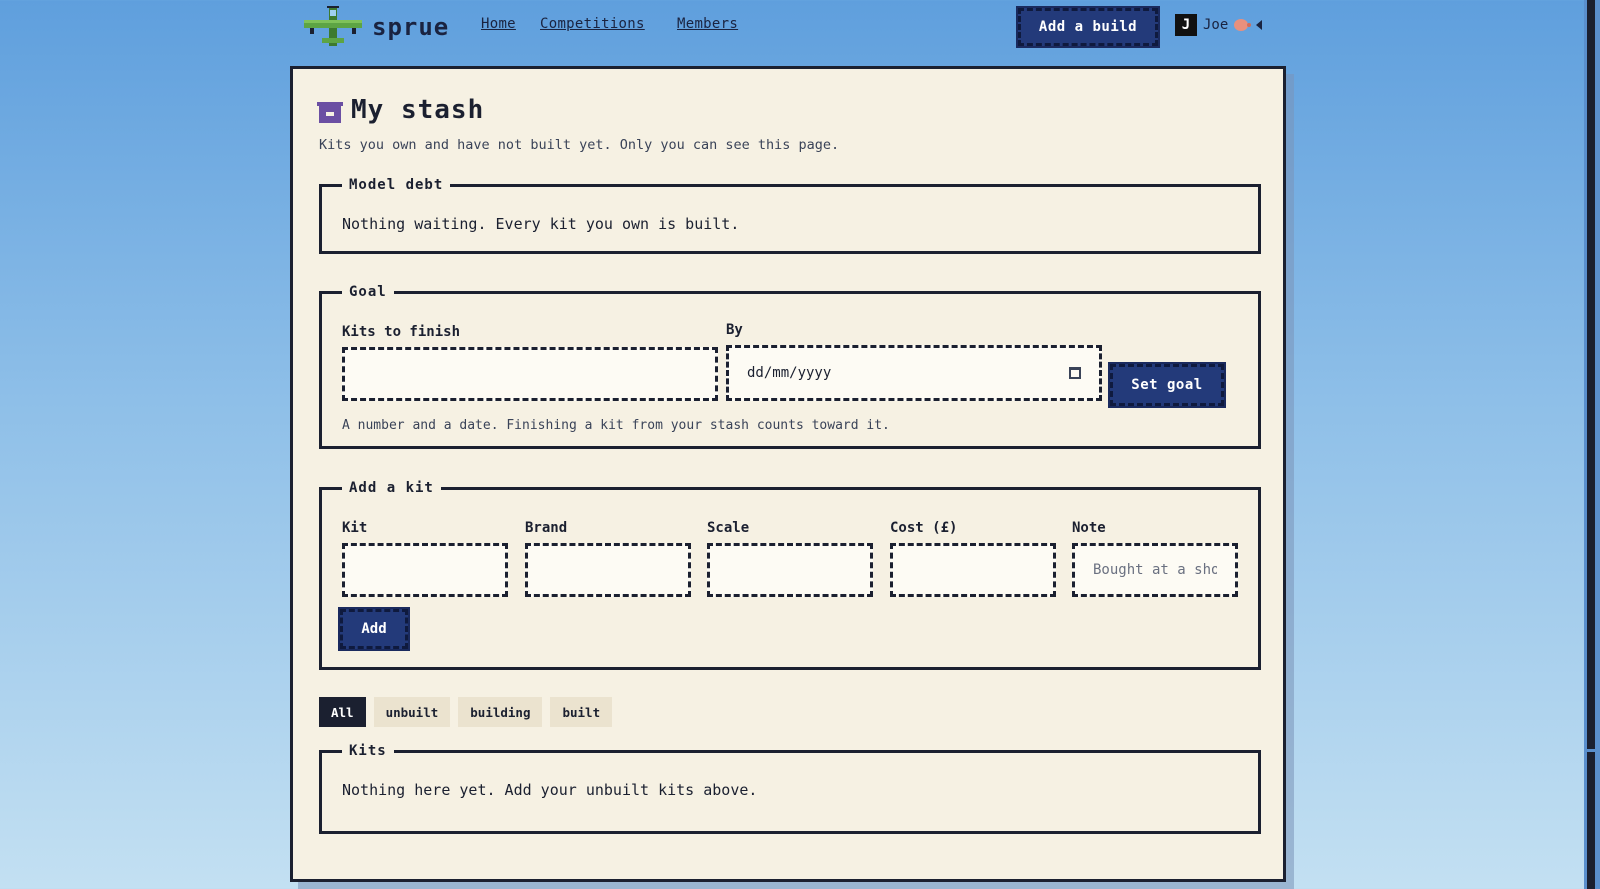 This screenshot has height=889, width=1600. Describe the element at coordinates (1259, 25) in the screenshot. I see `caret-left-icon` at that location.